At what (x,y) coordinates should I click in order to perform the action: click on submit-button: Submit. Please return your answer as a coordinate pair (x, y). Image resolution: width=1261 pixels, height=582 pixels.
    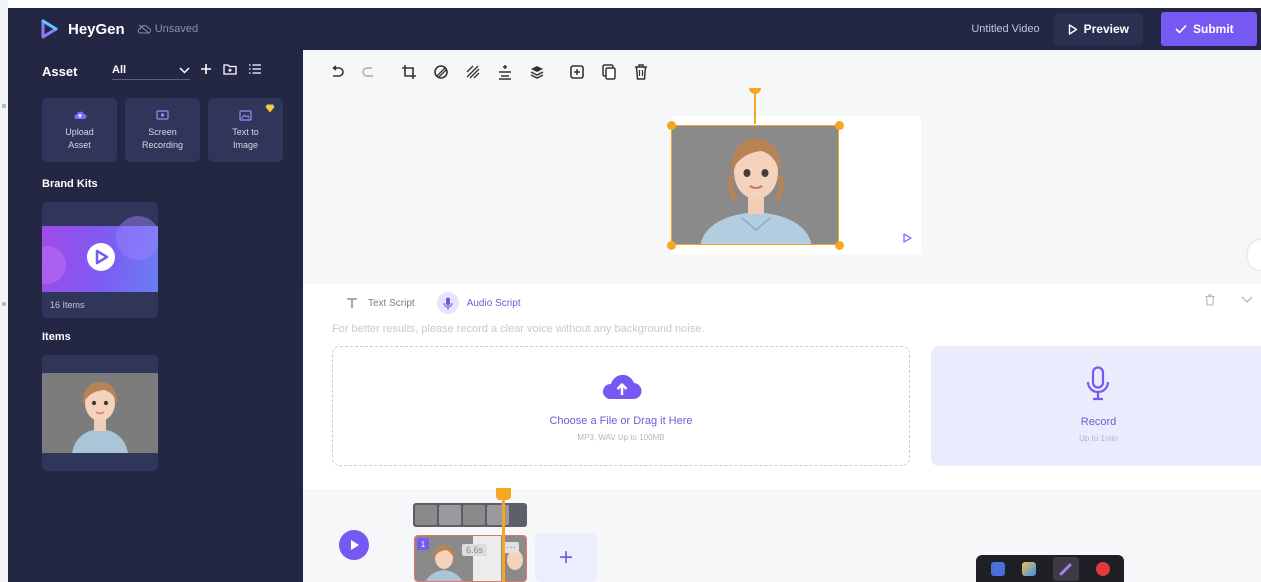
    Looking at the image, I should click on (1209, 29).